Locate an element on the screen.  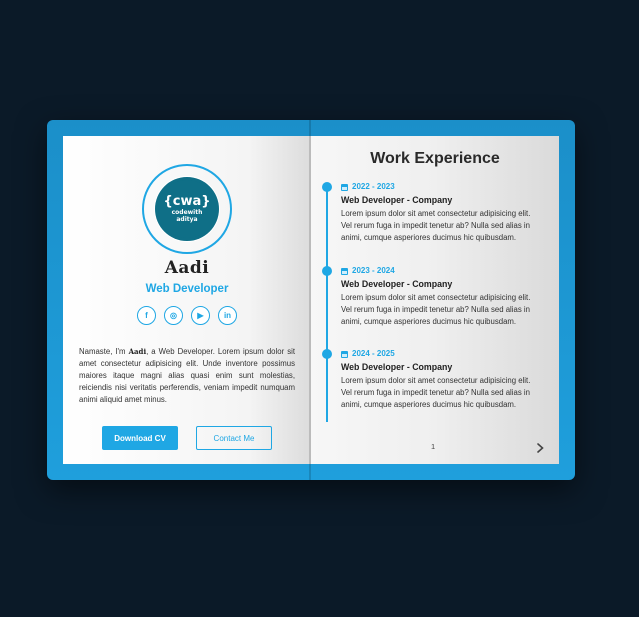
logo-subtext-1: codewith is located at coordinates (187, 212).